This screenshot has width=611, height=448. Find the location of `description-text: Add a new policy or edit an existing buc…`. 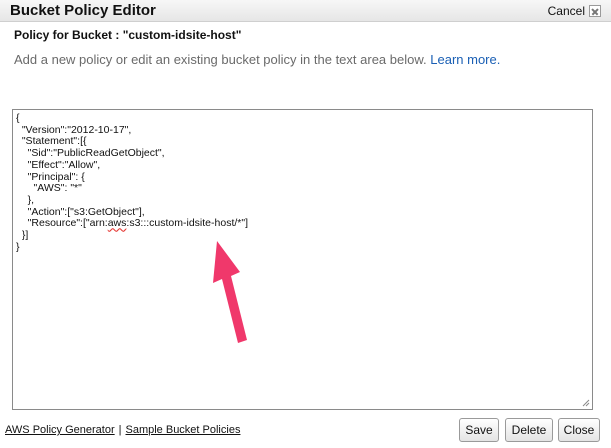

description-text: Add a new policy or edit an existing buc… is located at coordinates (257, 59).